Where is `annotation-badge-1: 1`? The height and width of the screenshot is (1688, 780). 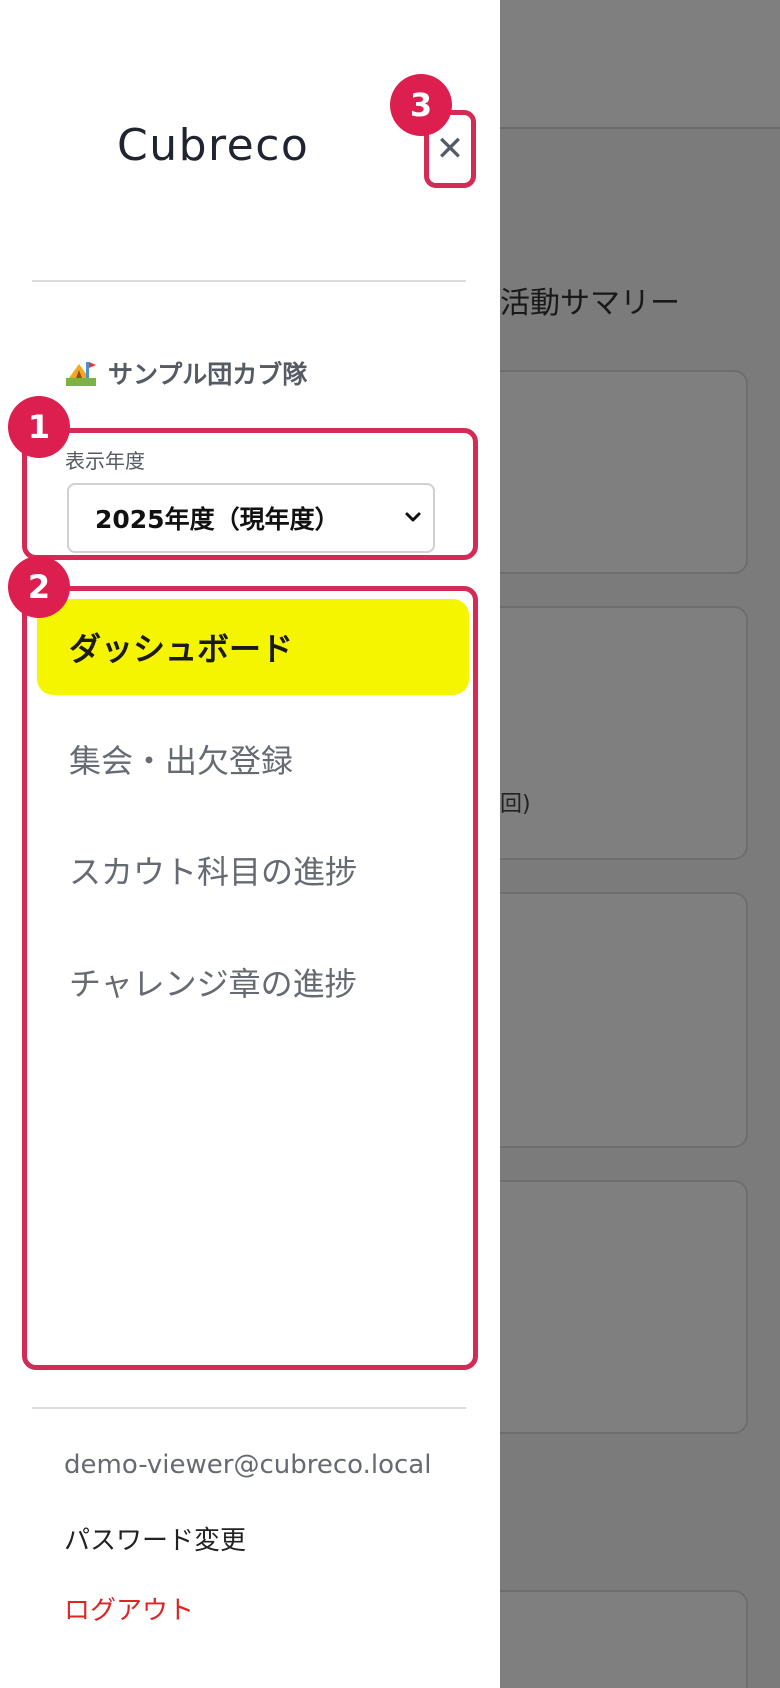
annotation-badge-1: 1 is located at coordinates (39, 427).